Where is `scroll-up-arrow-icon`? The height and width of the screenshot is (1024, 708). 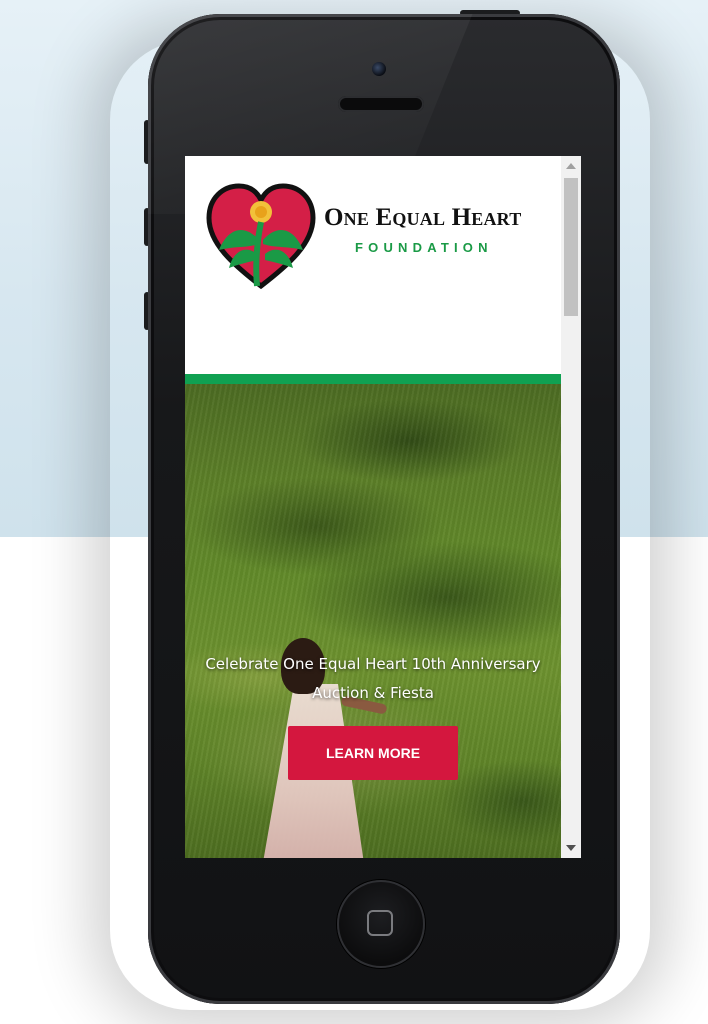 scroll-up-arrow-icon is located at coordinates (571, 166).